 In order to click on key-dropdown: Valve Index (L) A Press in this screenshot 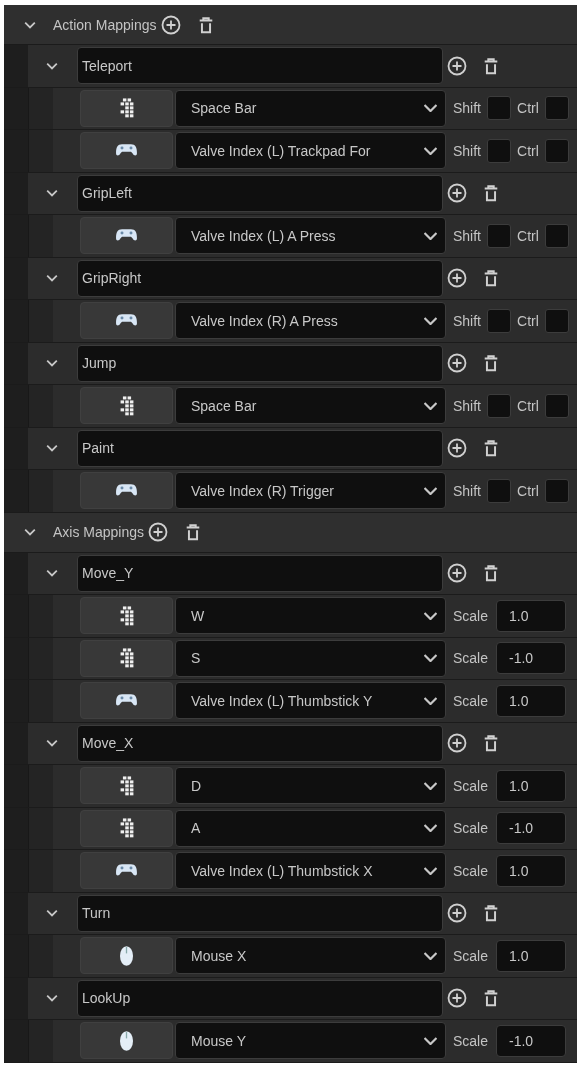, I will do `click(310, 236)`.